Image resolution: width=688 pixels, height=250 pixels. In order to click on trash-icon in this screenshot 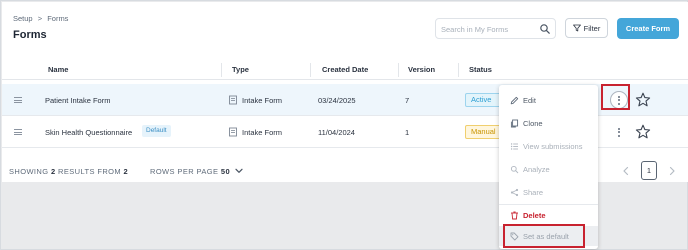, I will do `click(514, 215)`.